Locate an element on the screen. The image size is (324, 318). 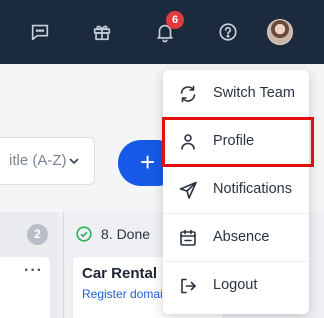
menu-item-label: Logout is located at coordinates (235, 285).